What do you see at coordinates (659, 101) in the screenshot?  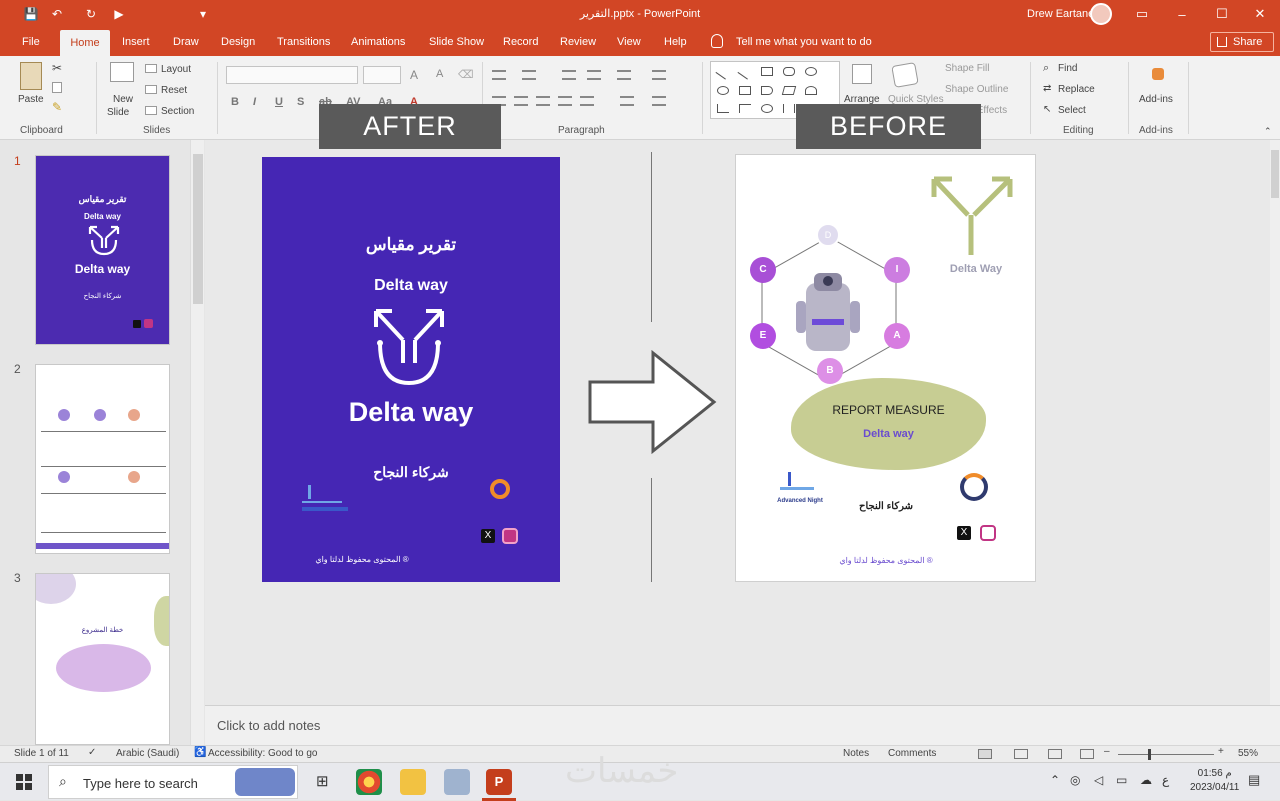 I see `smartart-icon` at bounding box center [659, 101].